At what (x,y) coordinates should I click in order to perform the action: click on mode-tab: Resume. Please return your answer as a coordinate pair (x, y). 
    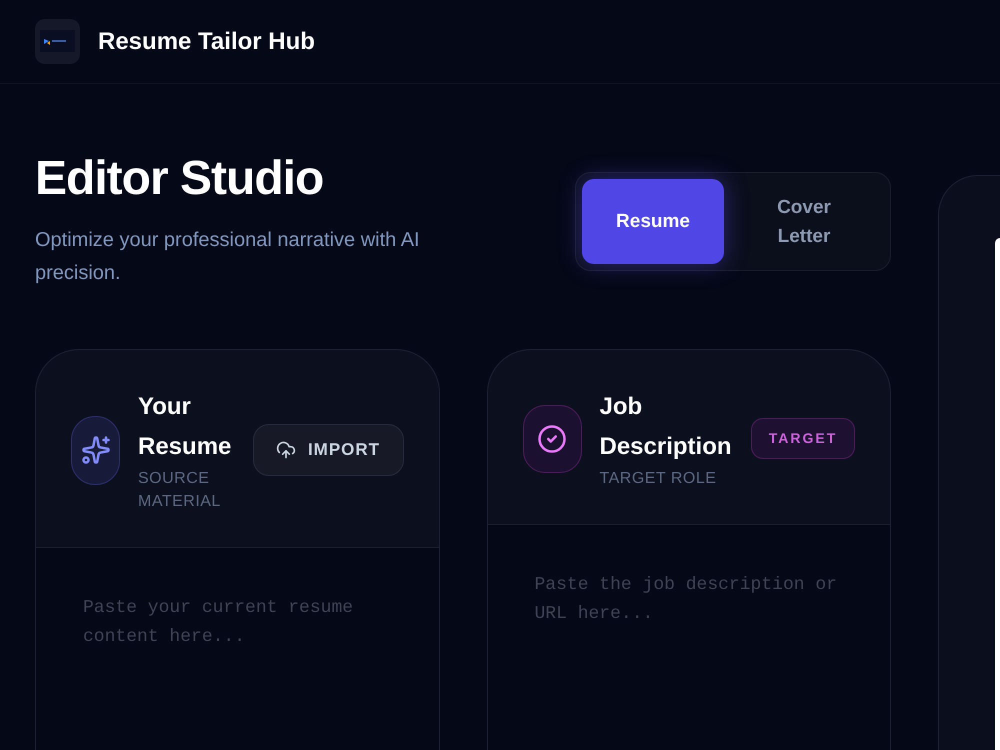
    Looking at the image, I should click on (653, 221).